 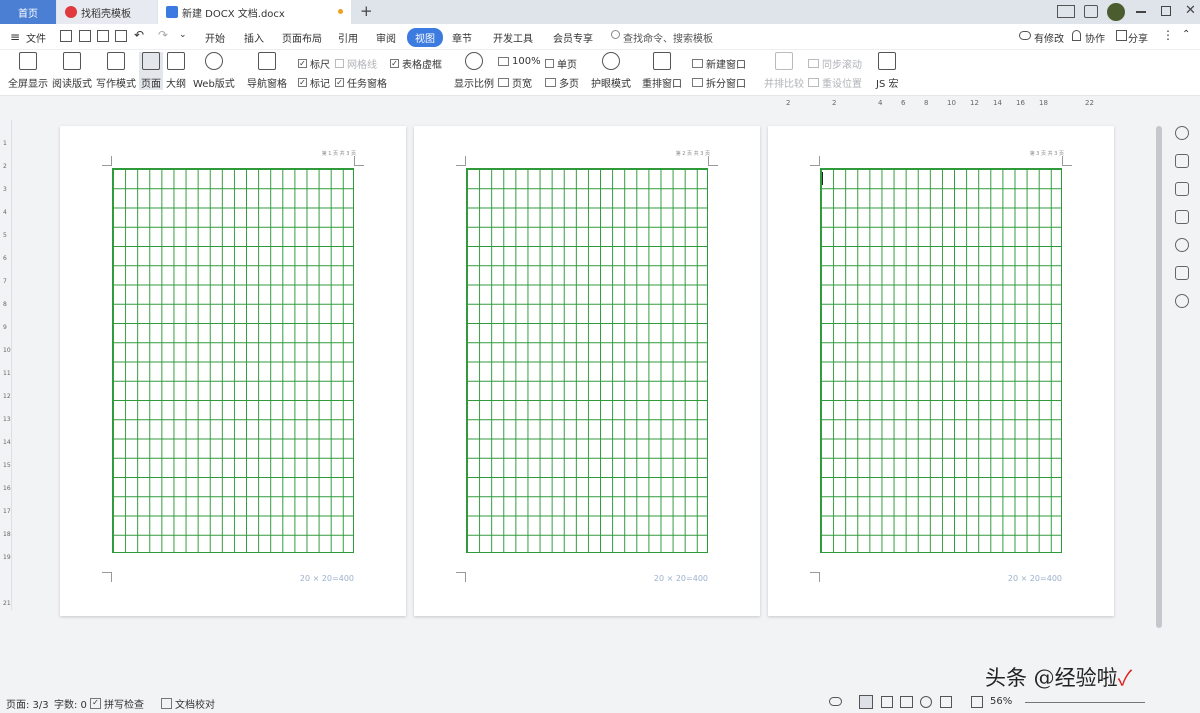 What do you see at coordinates (1166, 11) in the screenshot?
I see `restore-icon` at bounding box center [1166, 11].